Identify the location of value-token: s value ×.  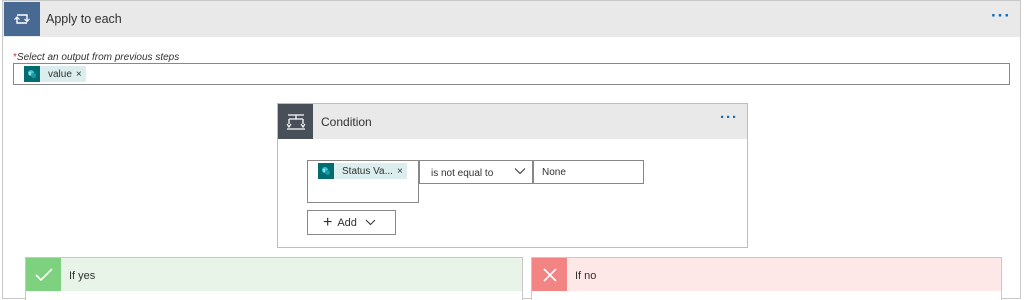
(55, 74).